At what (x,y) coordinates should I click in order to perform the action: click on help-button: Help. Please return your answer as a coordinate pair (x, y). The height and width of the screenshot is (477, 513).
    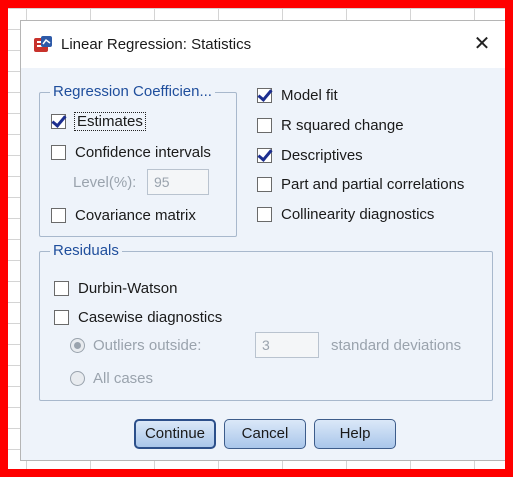
    Looking at the image, I should click on (355, 434).